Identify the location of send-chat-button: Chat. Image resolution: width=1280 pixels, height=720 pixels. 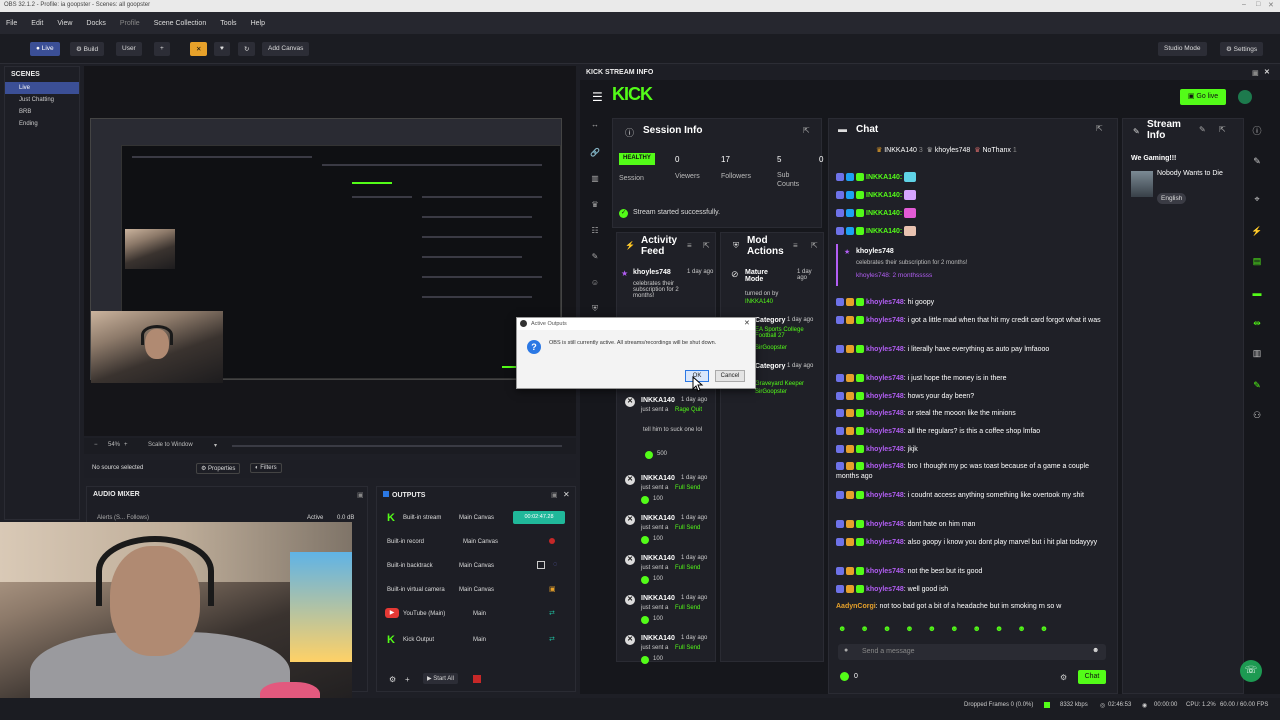
(1092, 677).